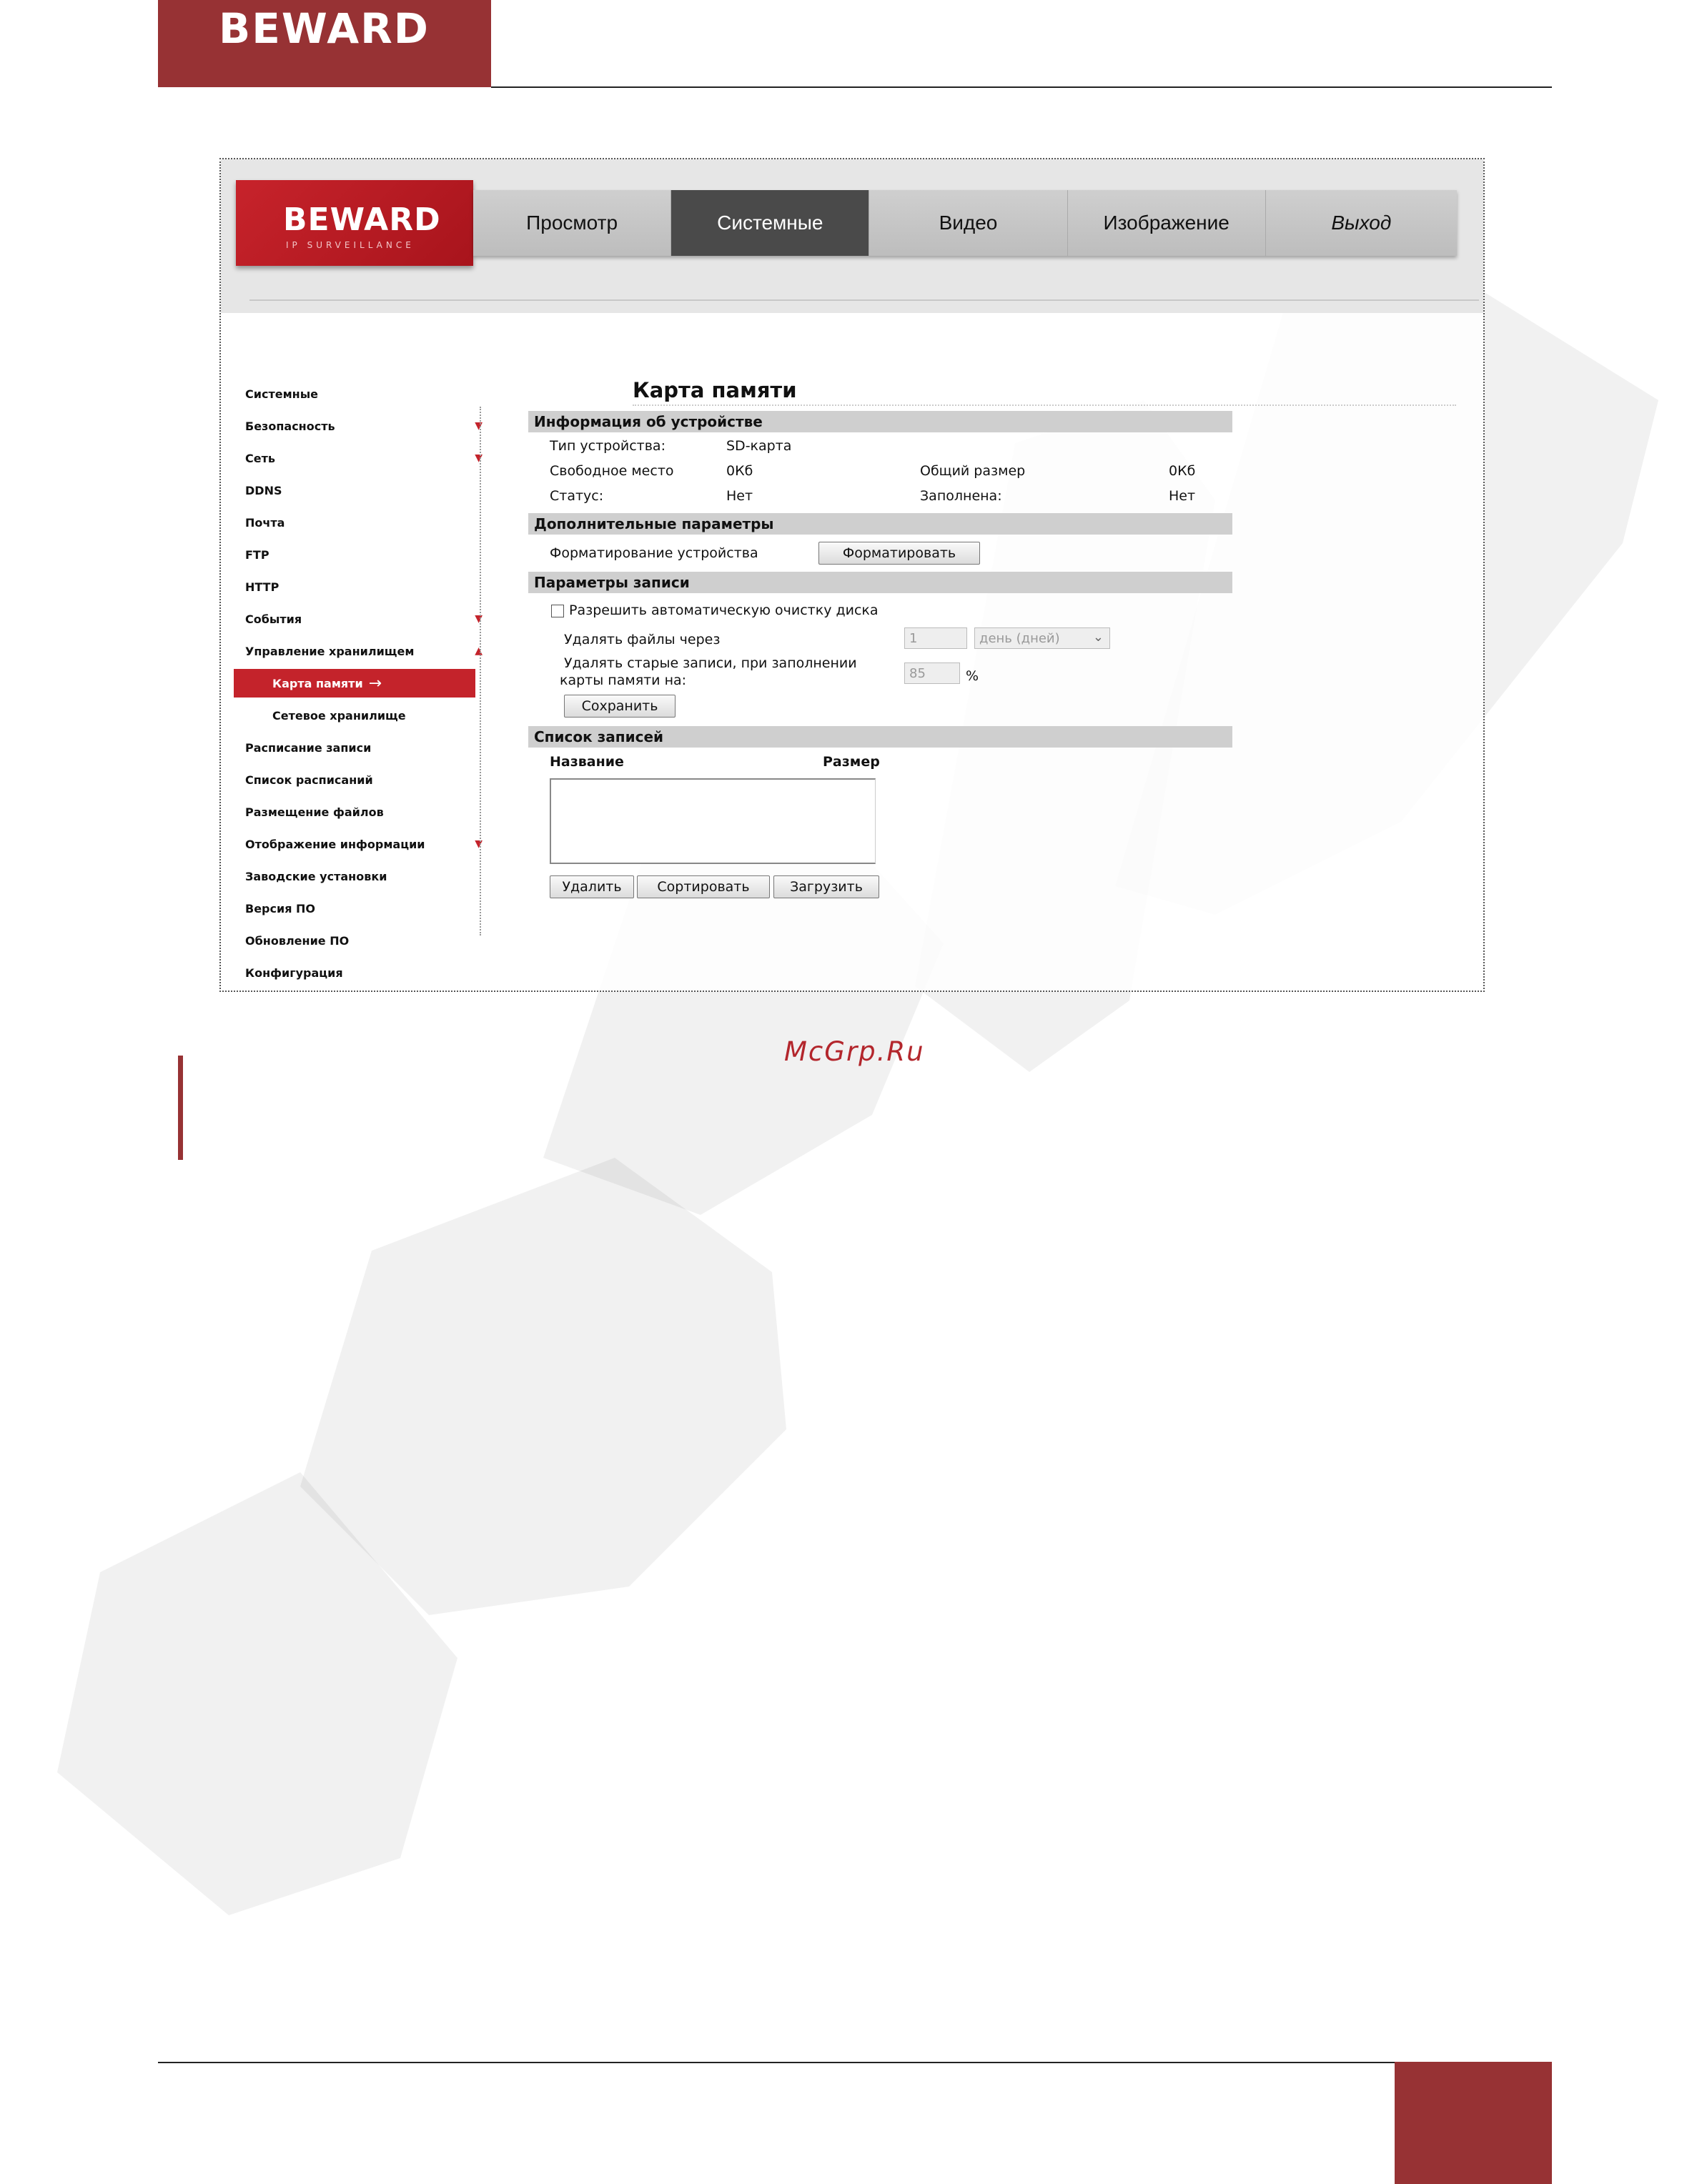 This screenshot has height=2184, width=1702. What do you see at coordinates (280, 908) in the screenshot?
I see `sidebar-item-label: Версия ПО` at bounding box center [280, 908].